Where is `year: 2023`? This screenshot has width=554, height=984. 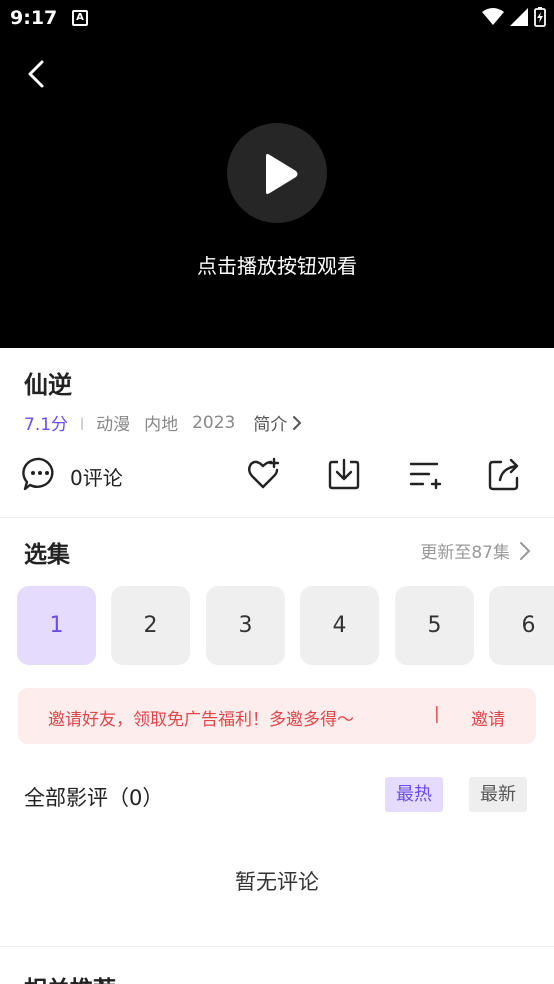 year: 2023 is located at coordinates (214, 422).